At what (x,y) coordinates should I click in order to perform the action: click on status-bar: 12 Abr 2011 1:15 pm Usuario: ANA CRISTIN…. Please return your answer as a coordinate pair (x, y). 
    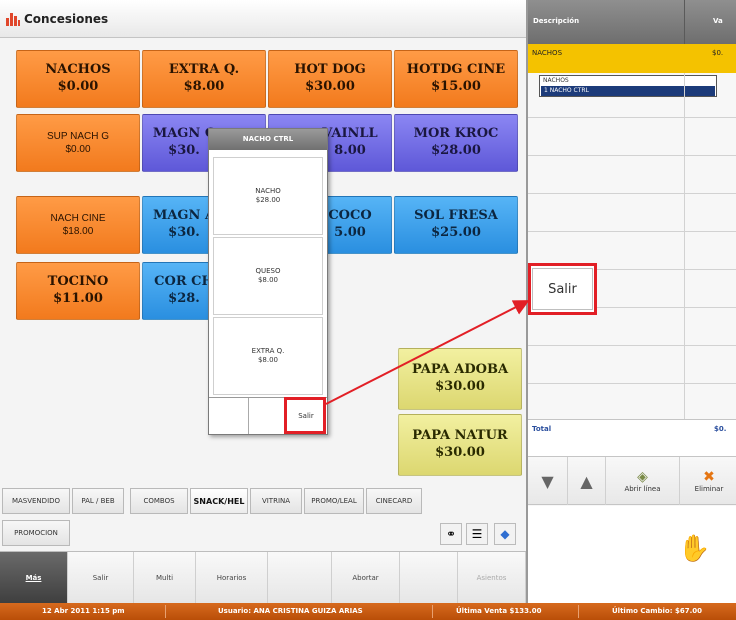
    Looking at the image, I should click on (368, 611).